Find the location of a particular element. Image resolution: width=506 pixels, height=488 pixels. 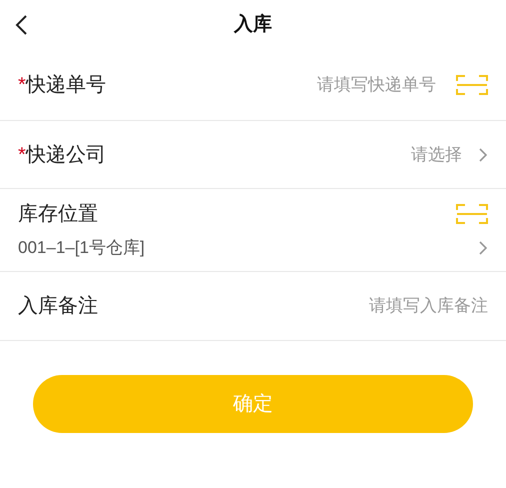

back-icon is located at coordinates (21, 25).